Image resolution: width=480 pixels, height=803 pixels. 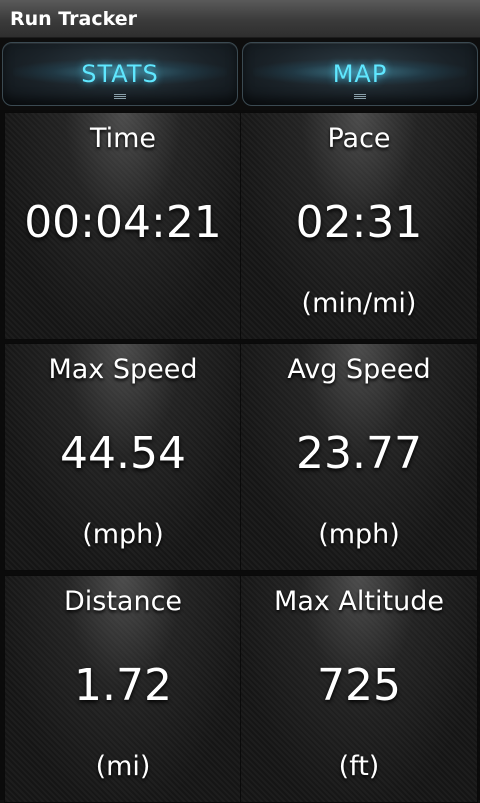 I want to click on tab-bar: STATS MAP, so click(x=240, y=74).